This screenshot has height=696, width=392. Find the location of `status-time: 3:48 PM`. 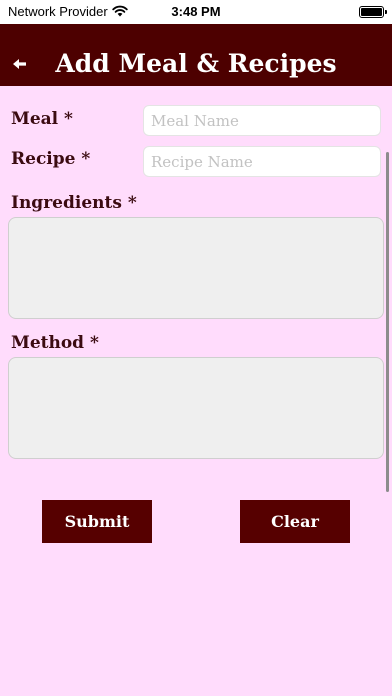

status-time: 3:48 PM is located at coordinates (196, 11).